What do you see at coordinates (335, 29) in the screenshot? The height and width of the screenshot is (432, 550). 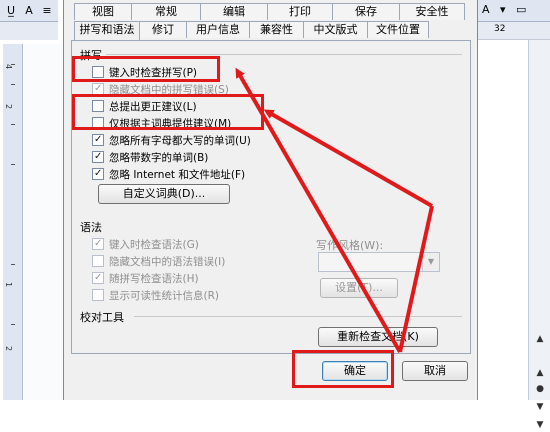 I see `tab-asian-typography: 中文版式` at bounding box center [335, 29].